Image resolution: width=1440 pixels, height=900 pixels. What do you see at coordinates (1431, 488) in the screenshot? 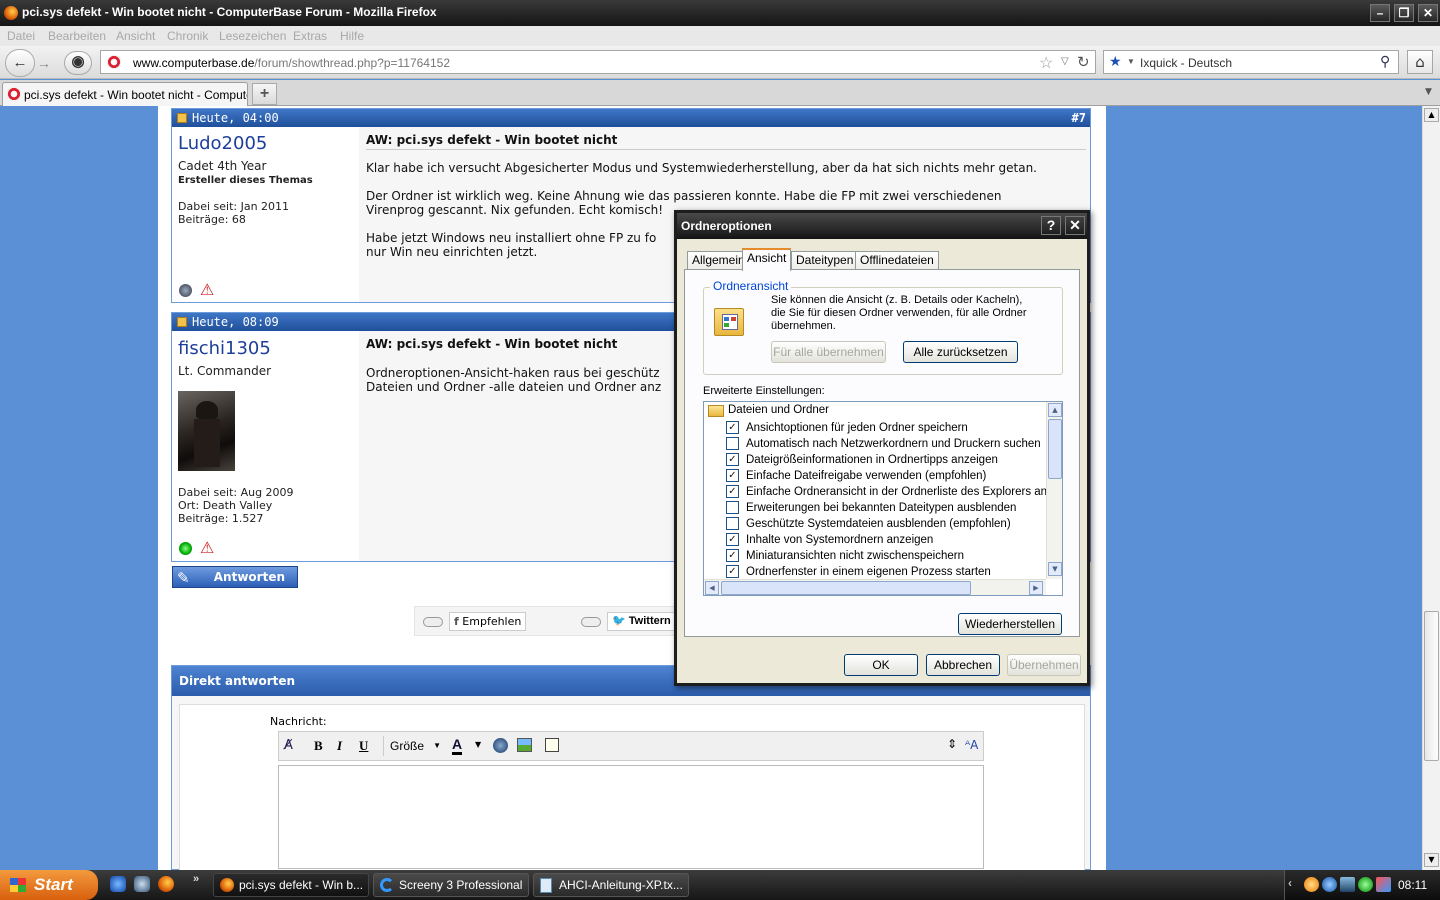
I see `page-scrollbar: ▲ ▼` at bounding box center [1431, 488].